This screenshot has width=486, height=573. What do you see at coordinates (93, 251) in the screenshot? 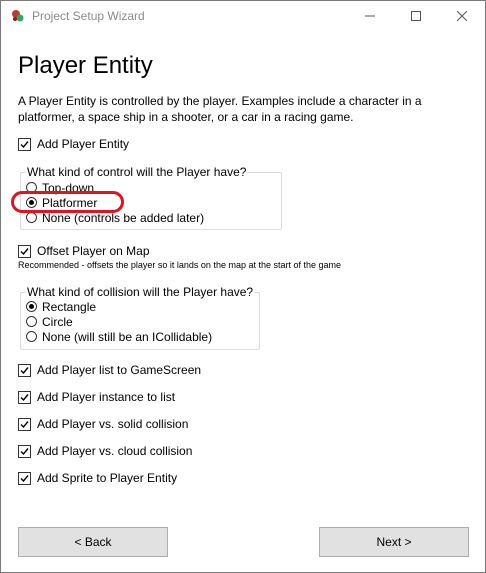
I see `checkbox-label: Offset Player on Map` at bounding box center [93, 251].